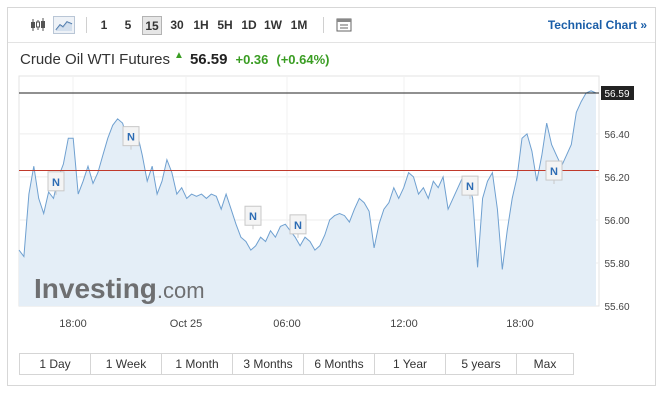  I want to click on watermark-logo: Investing.com, so click(119, 288).